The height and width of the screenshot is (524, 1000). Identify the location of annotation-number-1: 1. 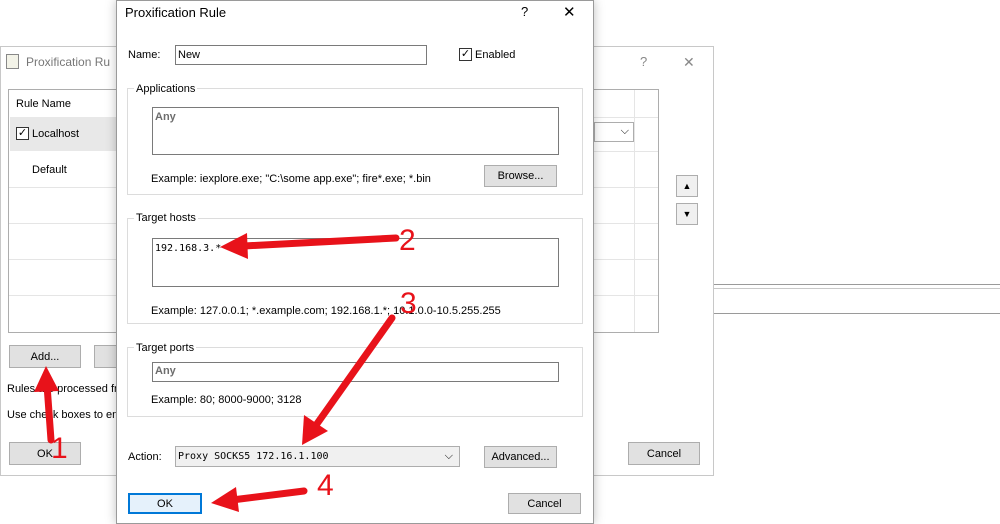
(59, 448).